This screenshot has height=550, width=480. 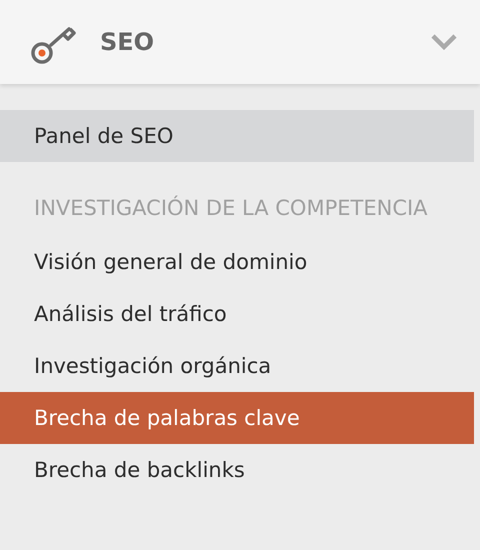 I want to click on menu-item: Investigación orgánica, so click(x=237, y=366).